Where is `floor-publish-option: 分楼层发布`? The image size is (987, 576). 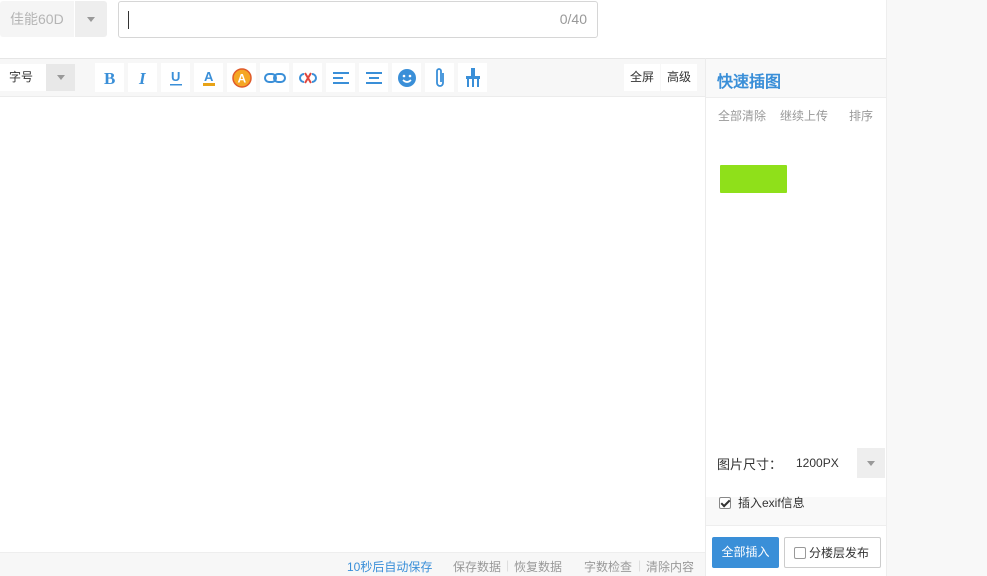 floor-publish-option: 分楼层发布 is located at coordinates (832, 552).